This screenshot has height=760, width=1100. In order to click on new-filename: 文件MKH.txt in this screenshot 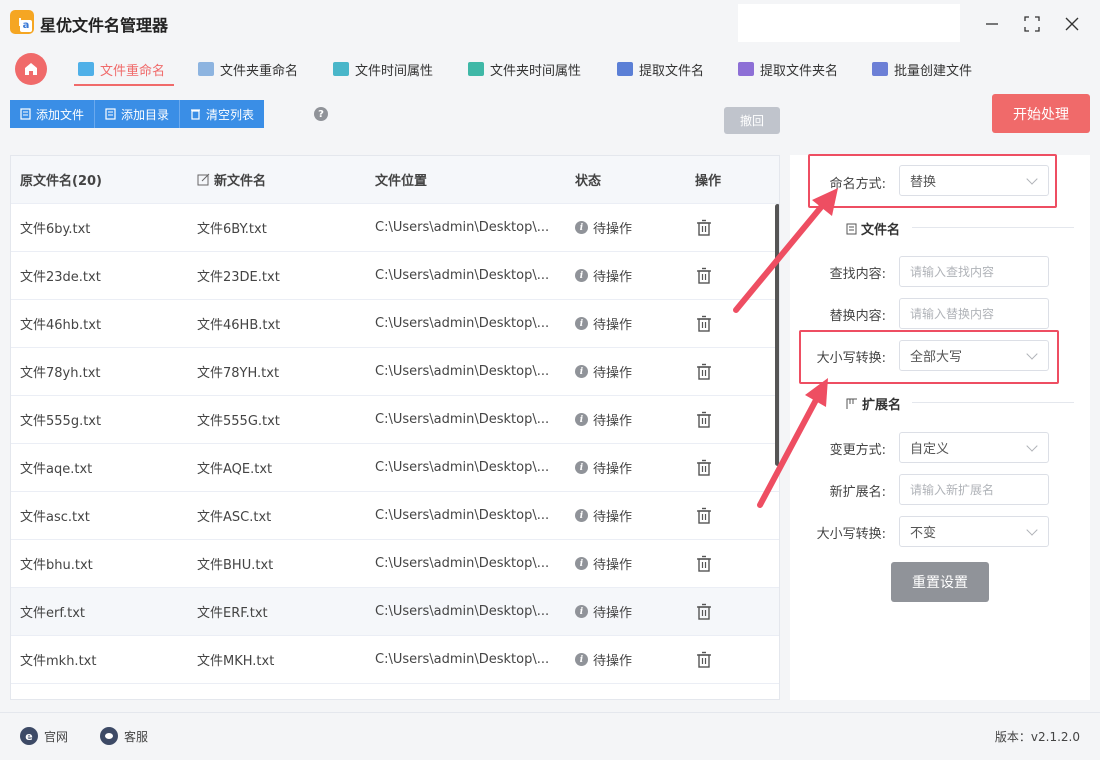, I will do `click(236, 661)`.